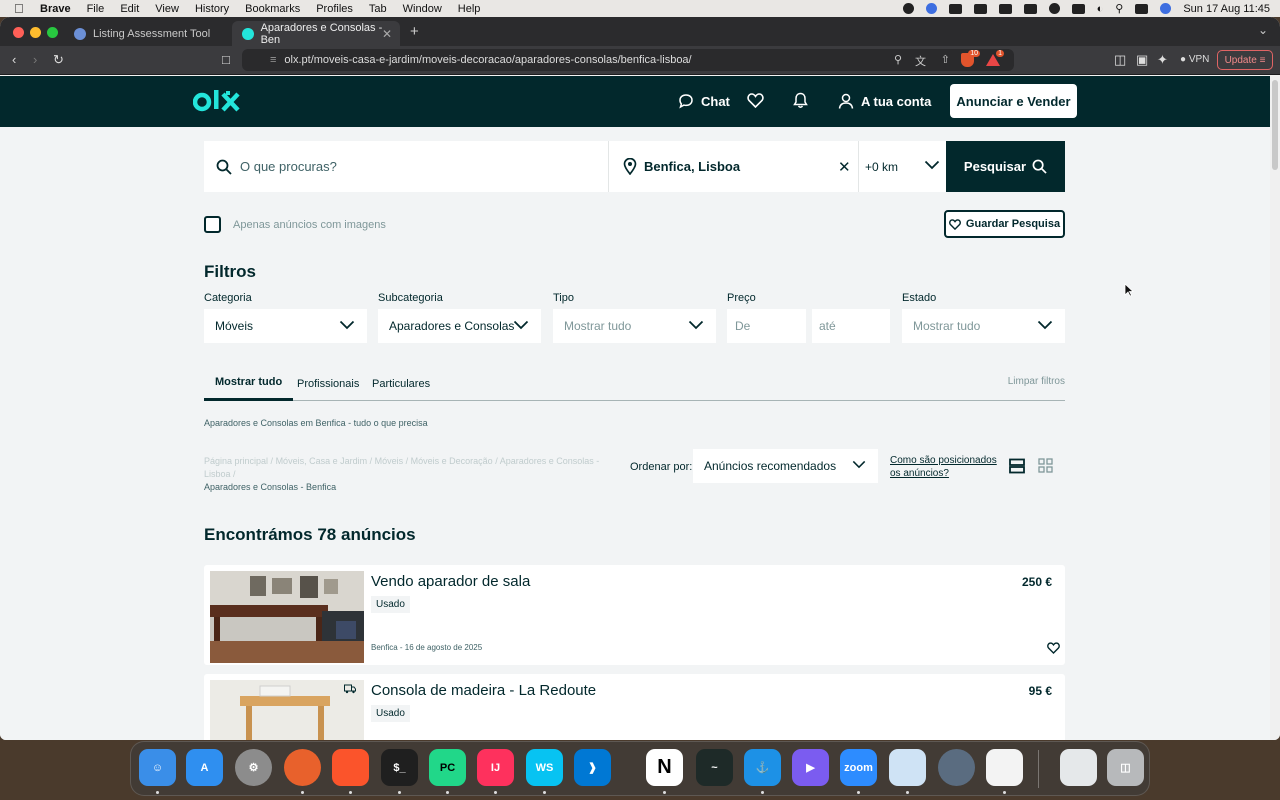 The width and height of the screenshot is (1280, 800). Describe the element at coordinates (755, 100) in the screenshot. I see `favorites-heart-icon` at that location.